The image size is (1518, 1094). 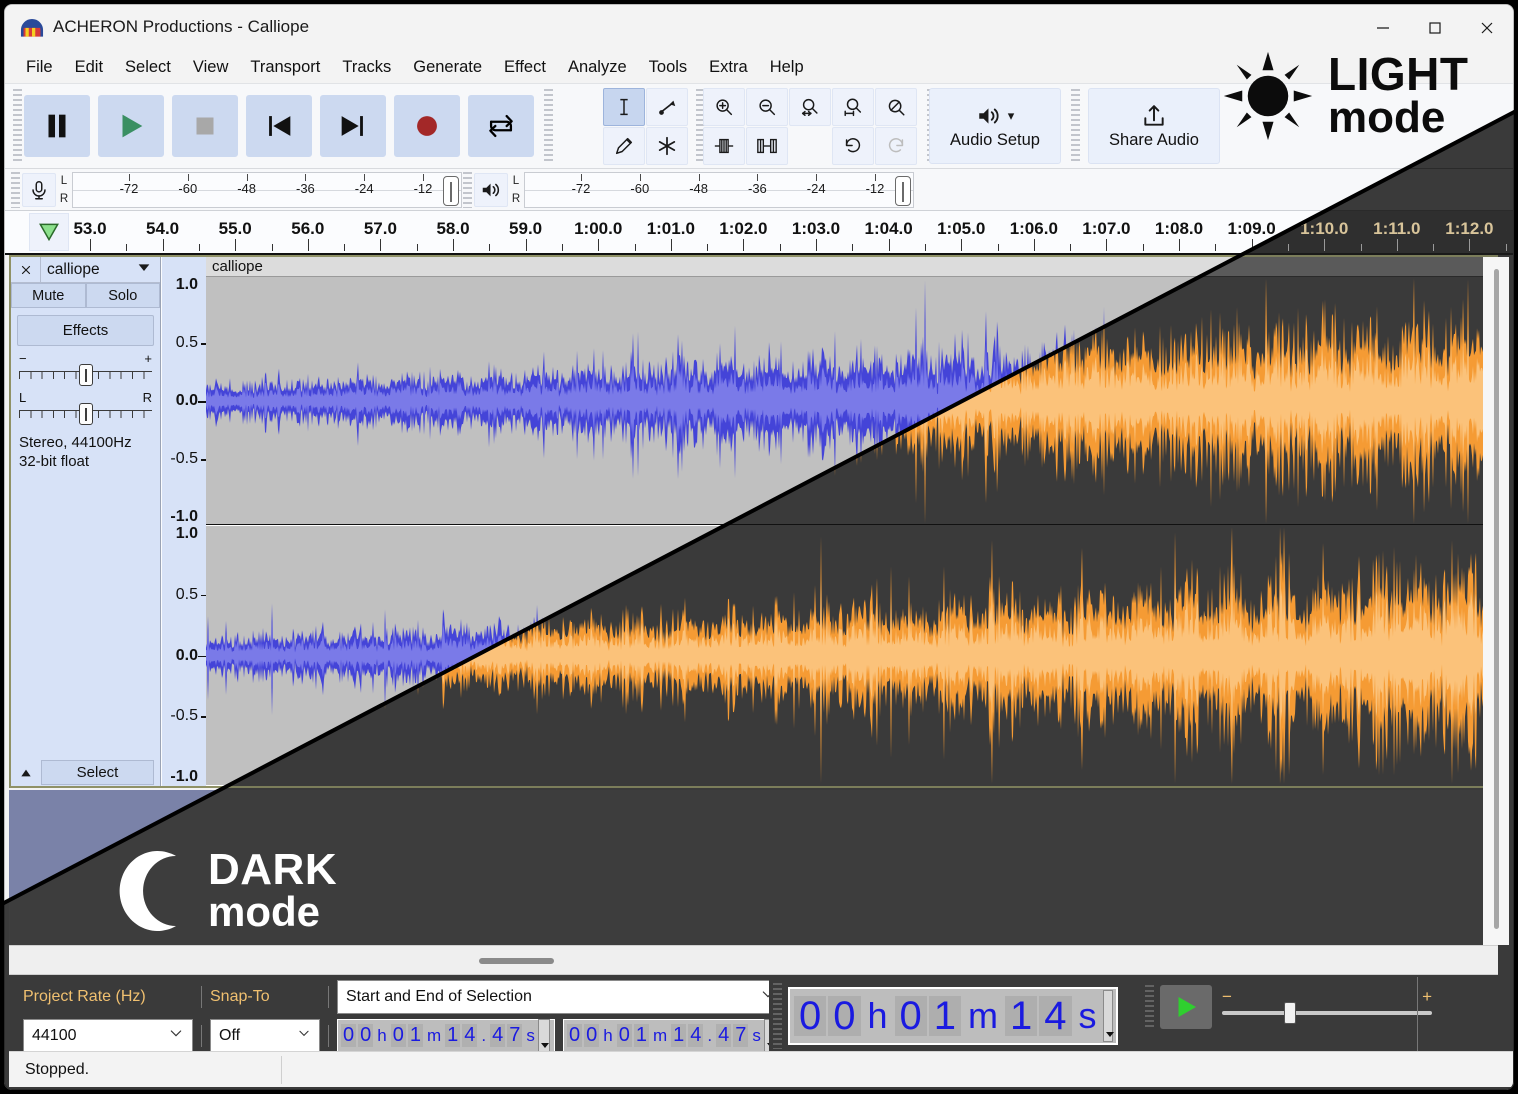 What do you see at coordinates (1075, 126) in the screenshot?
I see `share-audio-toolbar-grip` at bounding box center [1075, 126].